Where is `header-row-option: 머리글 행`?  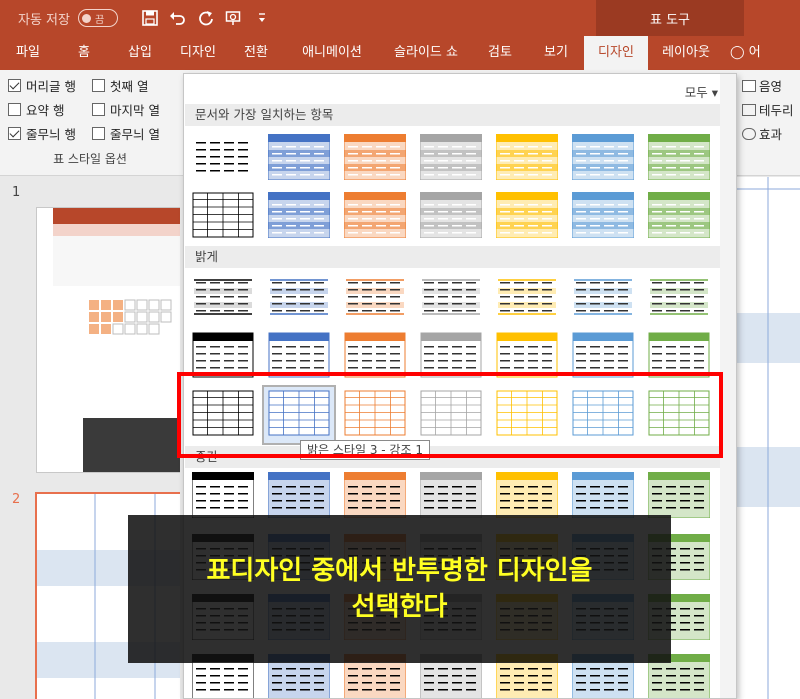
header-row-option: 머리글 행 is located at coordinates (42, 85).